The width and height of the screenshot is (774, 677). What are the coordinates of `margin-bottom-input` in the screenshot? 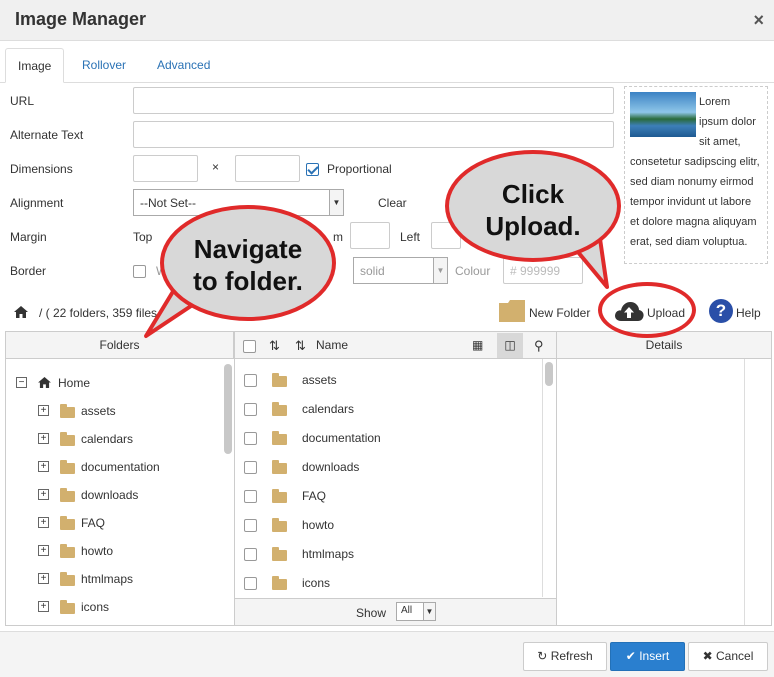 It's located at (370, 235).